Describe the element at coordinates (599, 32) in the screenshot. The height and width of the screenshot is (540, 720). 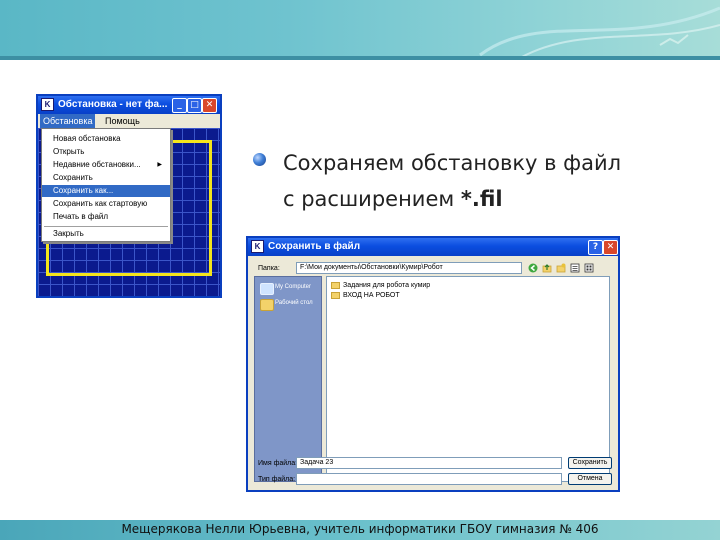
I see `swirl-decoration-icon` at that location.